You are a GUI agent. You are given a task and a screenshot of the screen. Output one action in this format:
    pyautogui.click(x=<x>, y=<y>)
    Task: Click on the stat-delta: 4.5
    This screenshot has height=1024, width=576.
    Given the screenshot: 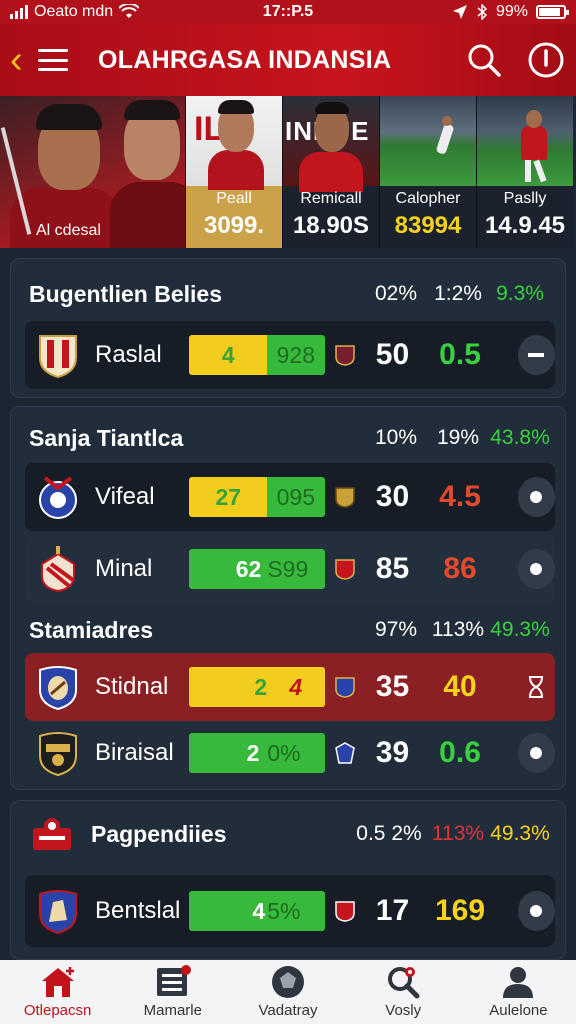 What is the action you would take?
    pyautogui.click(x=460, y=496)
    